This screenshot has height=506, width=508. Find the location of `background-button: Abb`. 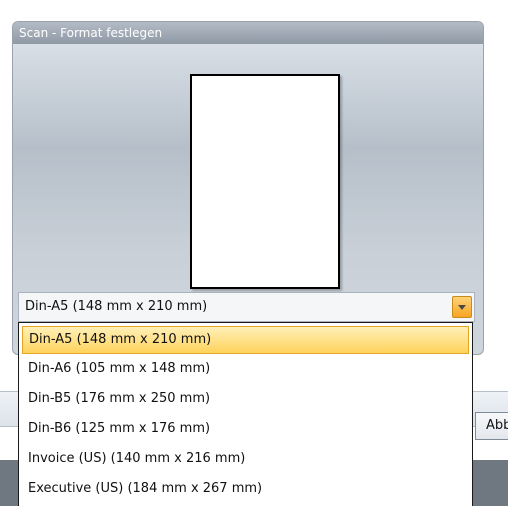

background-button: Abb is located at coordinates (491, 426).